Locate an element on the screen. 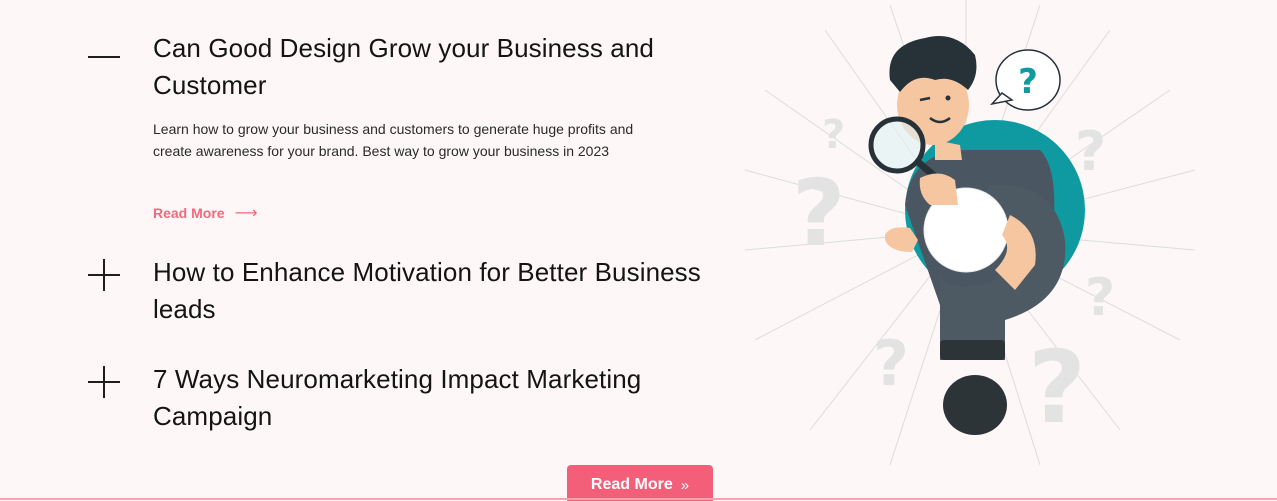 This screenshot has width=1277, height=501. read-more-button-label: Read More is located at coordinates (631, 484).